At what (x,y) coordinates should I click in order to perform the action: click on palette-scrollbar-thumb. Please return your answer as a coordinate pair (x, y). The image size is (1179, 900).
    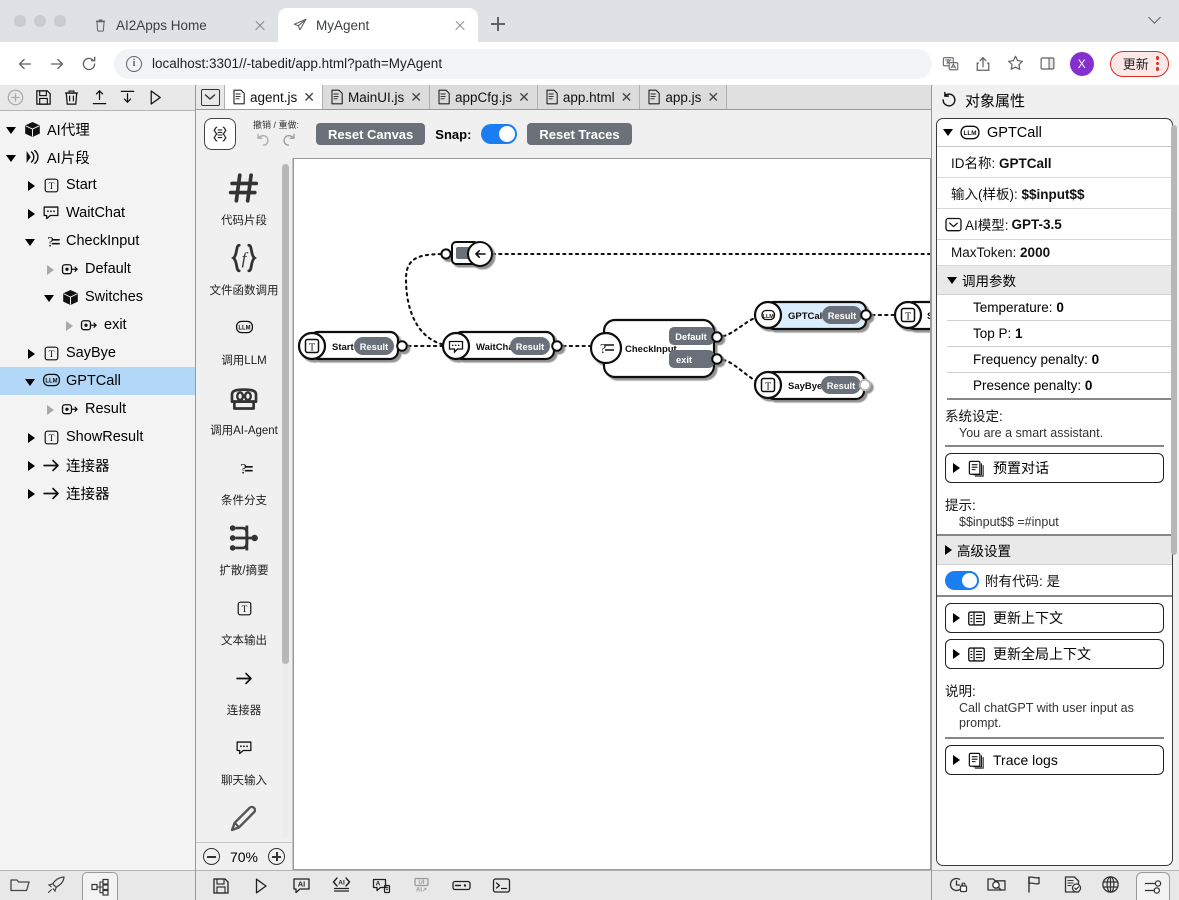
    Looking at the image, I should click on (285, 414).